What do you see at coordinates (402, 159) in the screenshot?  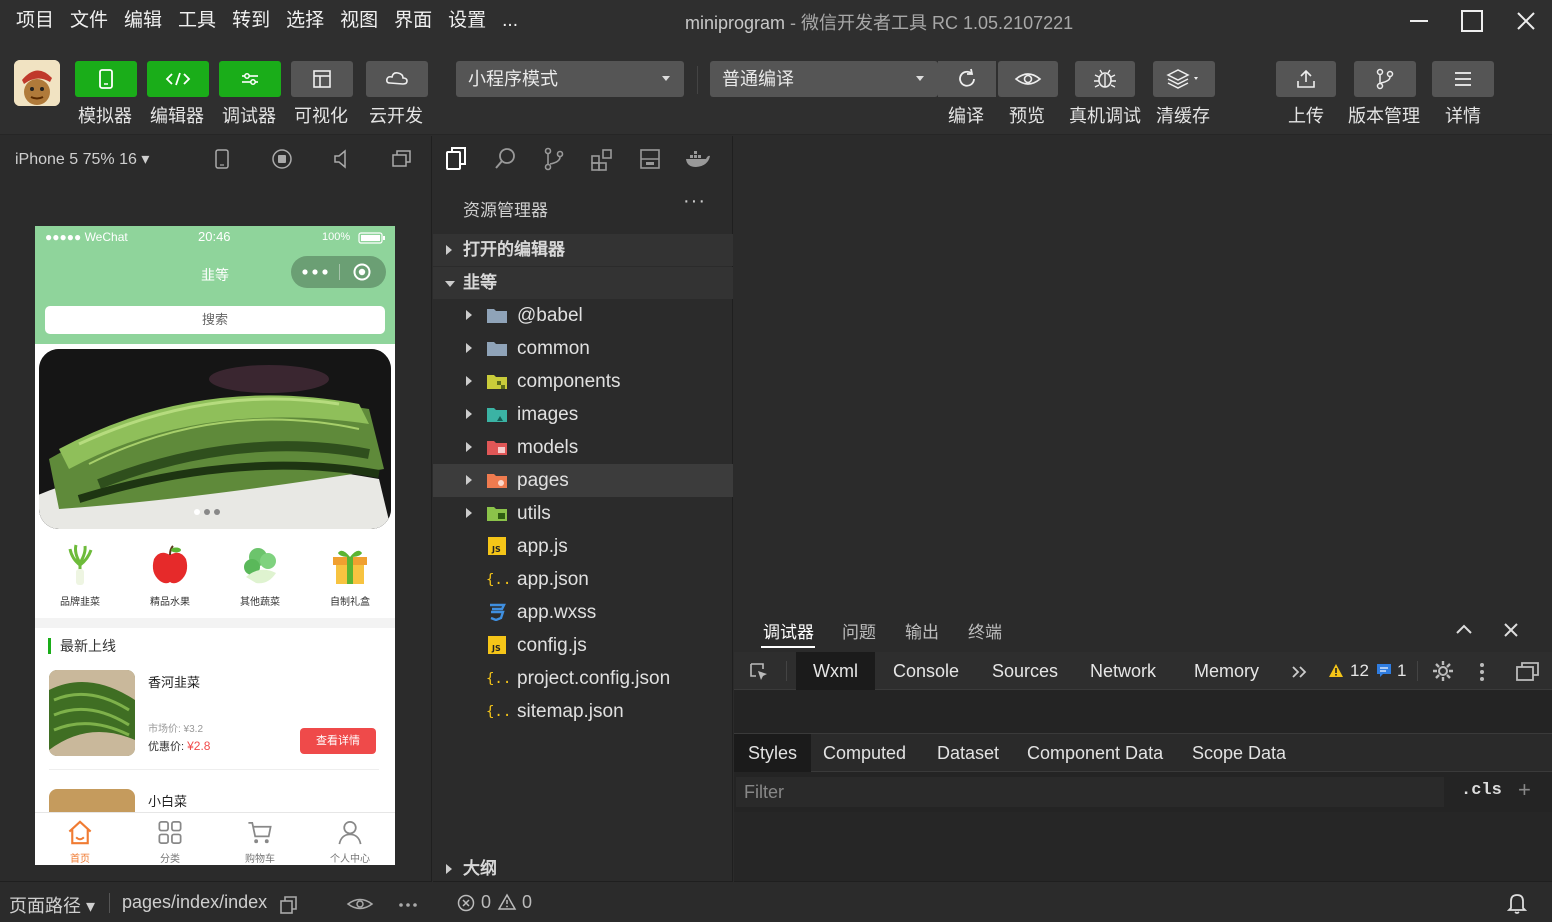 I see `detach-window-icon` at bounding box center [402, 159].